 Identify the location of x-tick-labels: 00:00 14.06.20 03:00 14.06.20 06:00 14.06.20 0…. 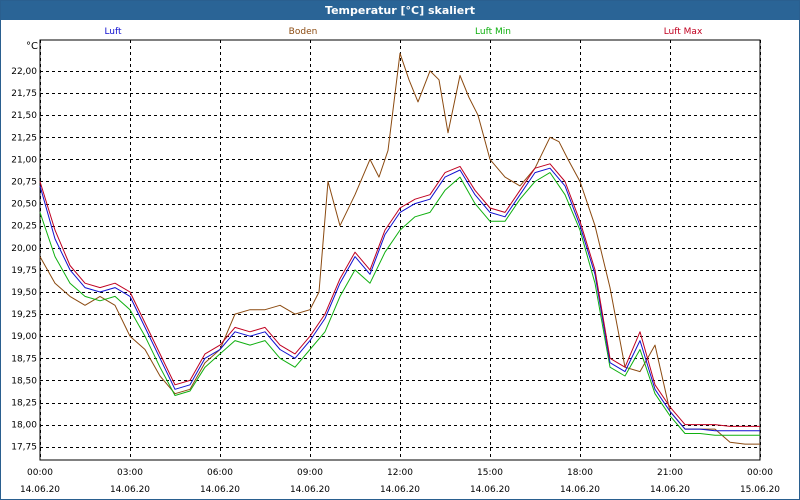
(400, 481).